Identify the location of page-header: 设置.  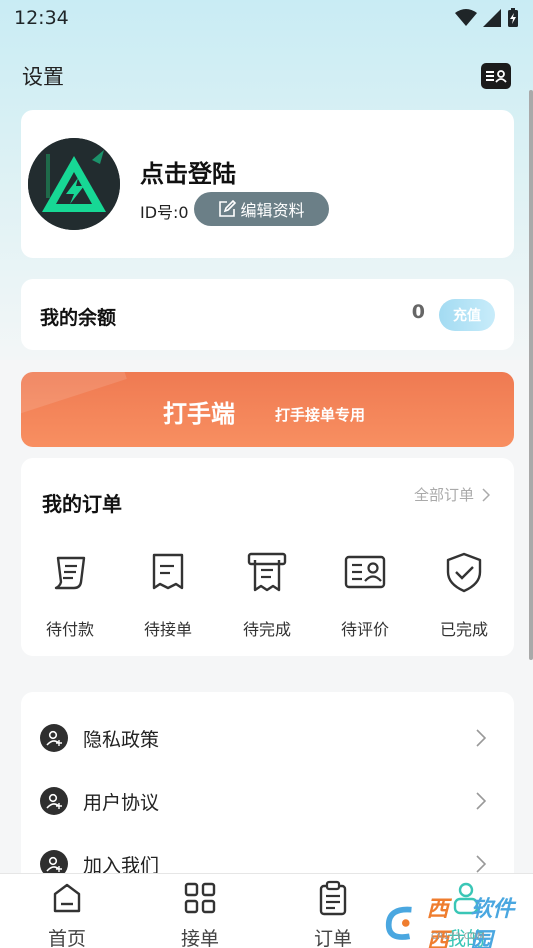
(266, 76).